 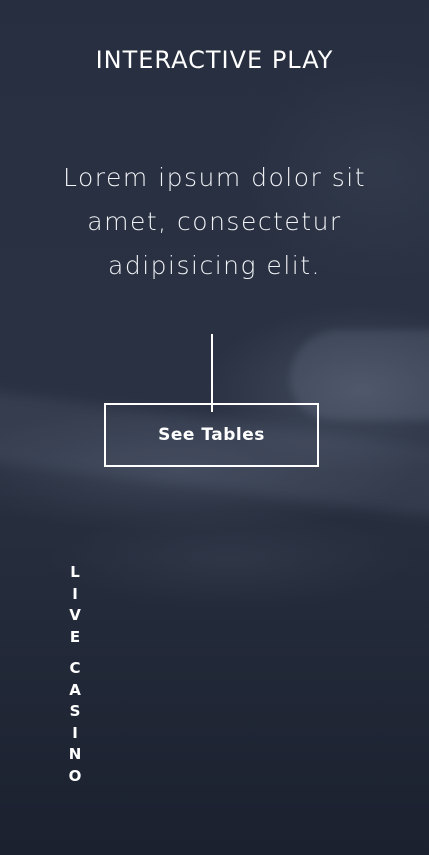 What do you see at coordinates (211, 435) in the screenshot?
I see `see-tables-button: See Tables` at bounding box center [211, 435].